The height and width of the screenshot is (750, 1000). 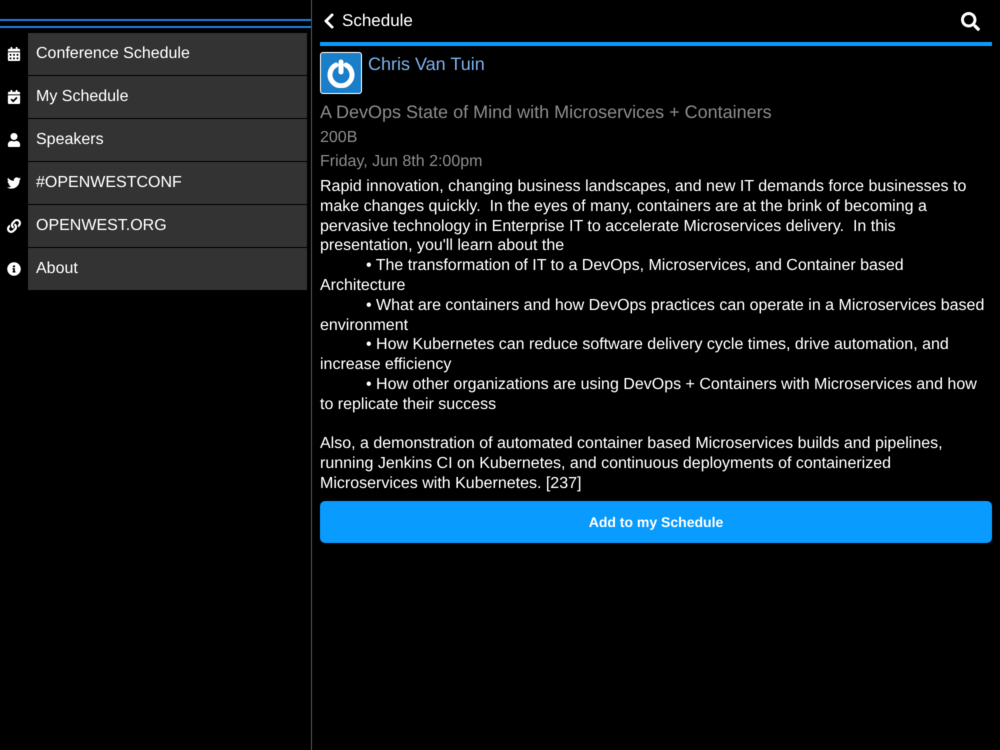 I want to click on session-title: A DevOps State of Mind with Microservices + Containers, so click(x=546, y=112).